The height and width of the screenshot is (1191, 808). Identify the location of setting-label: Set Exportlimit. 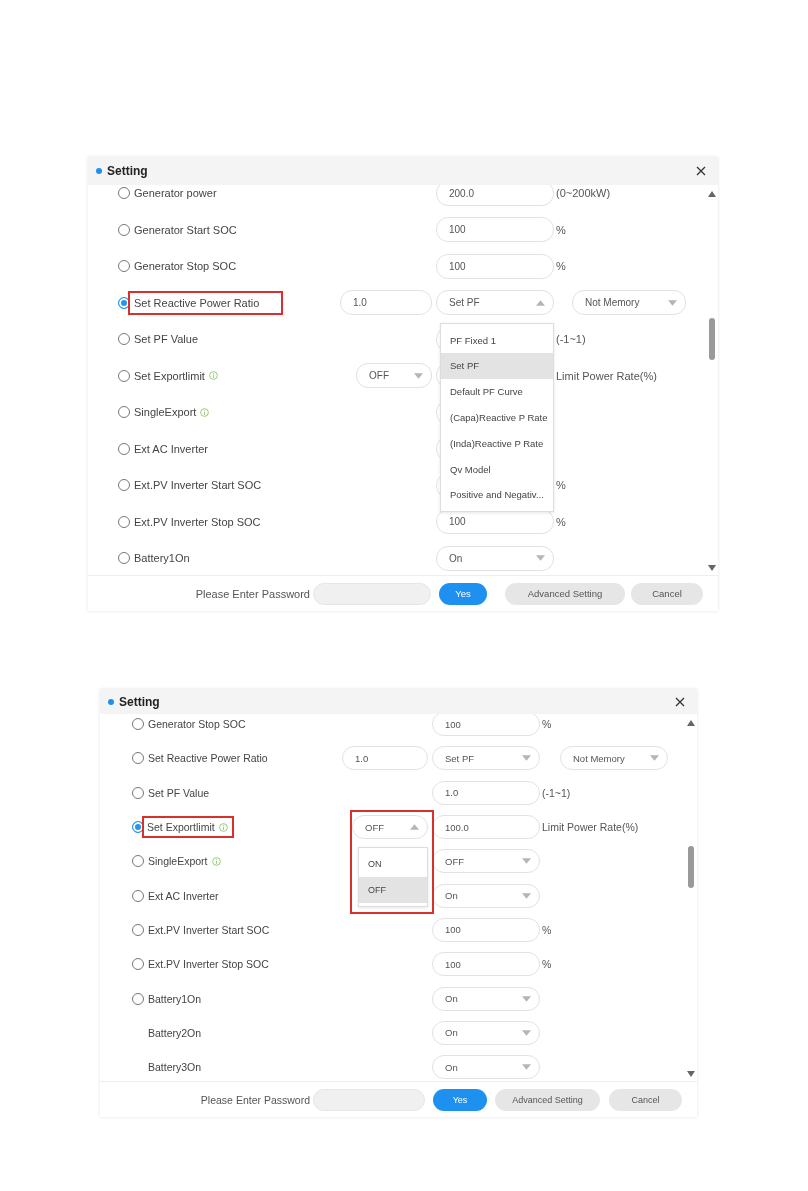
(181, 827).